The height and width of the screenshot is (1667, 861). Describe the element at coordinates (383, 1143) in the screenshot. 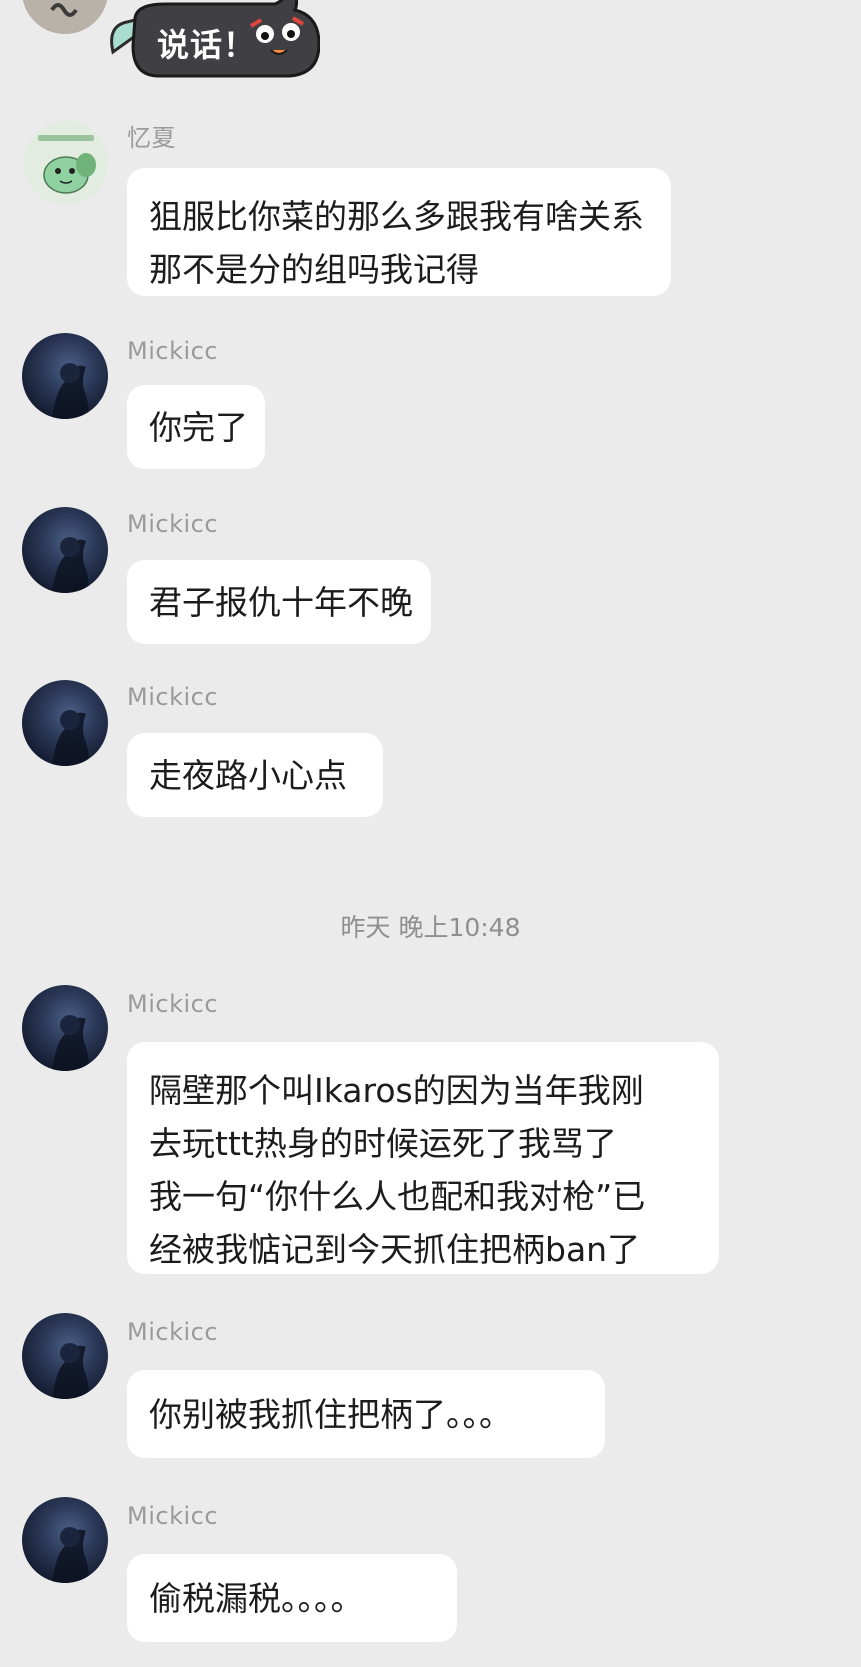

I see `message-line: 去玩ttt热身的时候运死了我骂了` at that location.